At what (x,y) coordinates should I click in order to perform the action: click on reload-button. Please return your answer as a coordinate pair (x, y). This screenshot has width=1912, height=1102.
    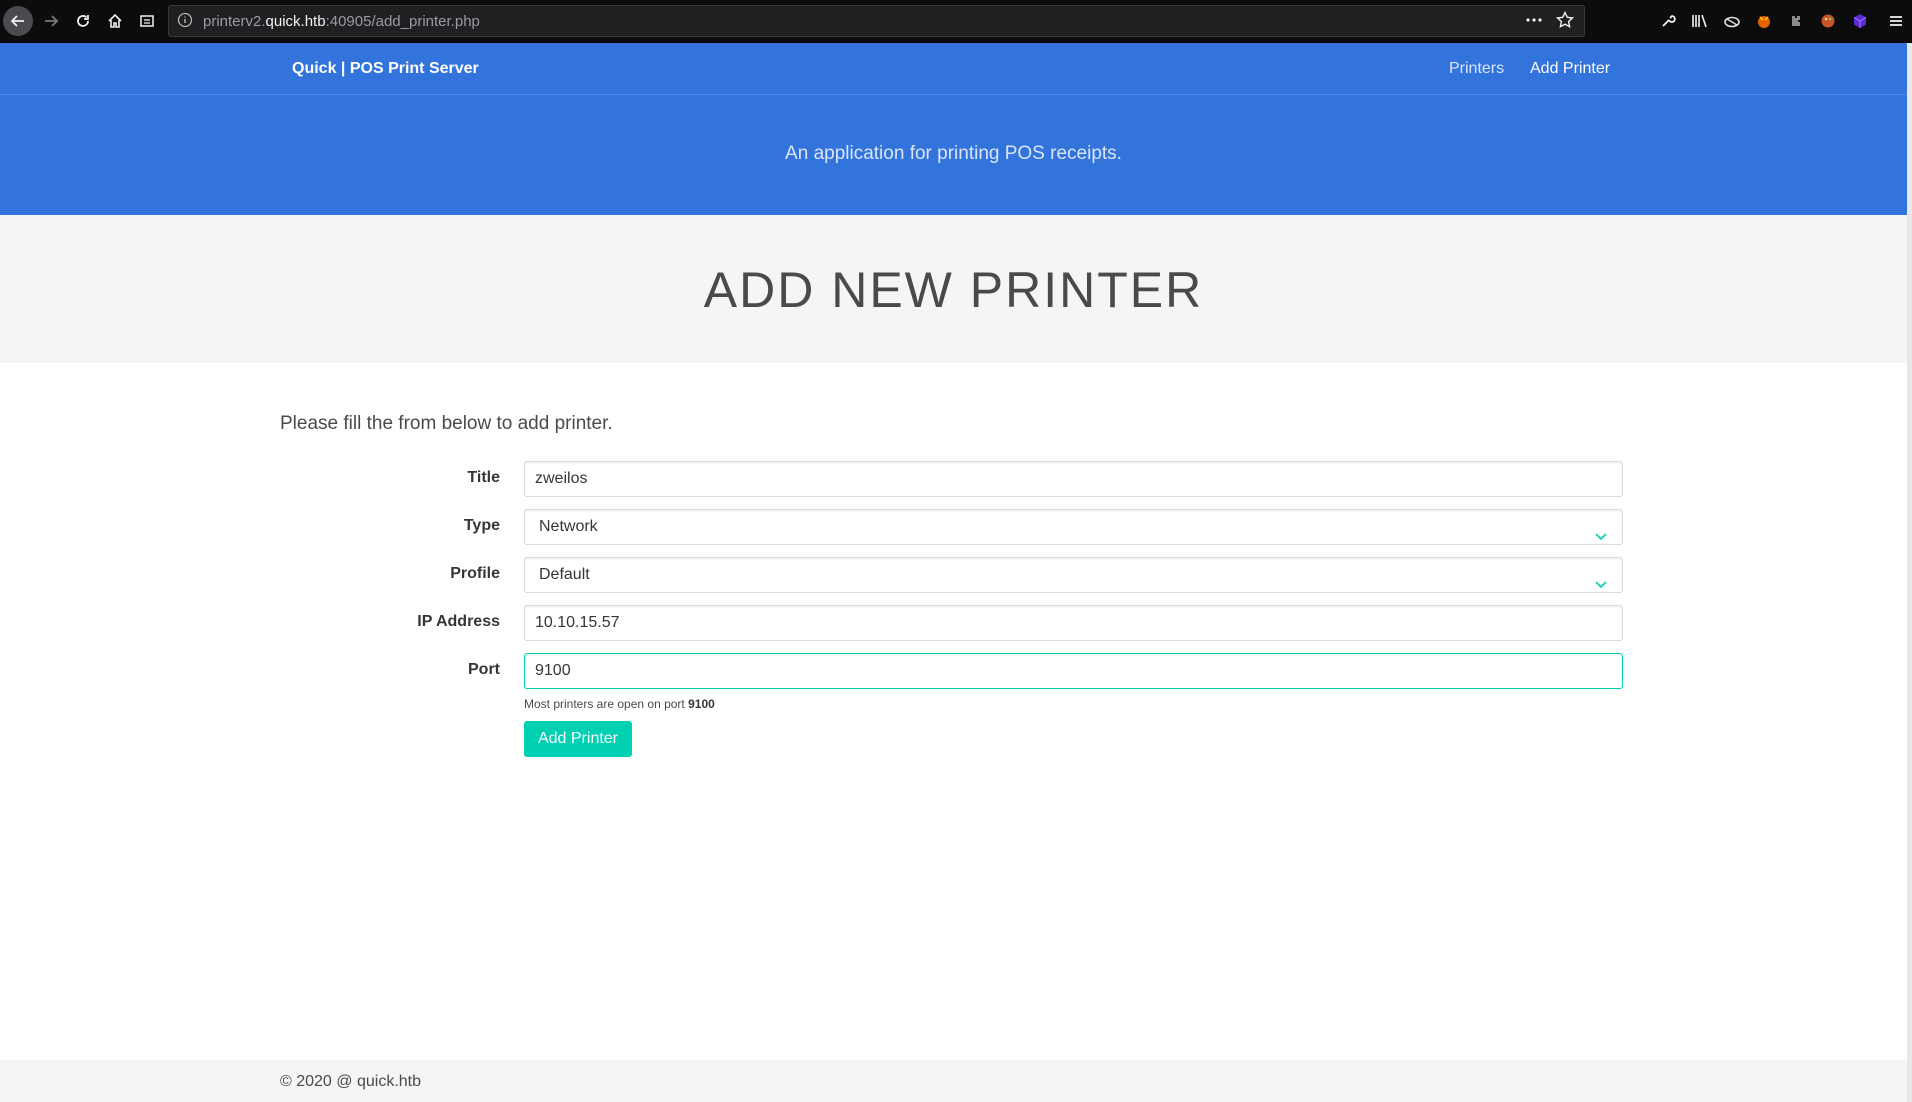
    Looking at the image, I should click on (83, 21).